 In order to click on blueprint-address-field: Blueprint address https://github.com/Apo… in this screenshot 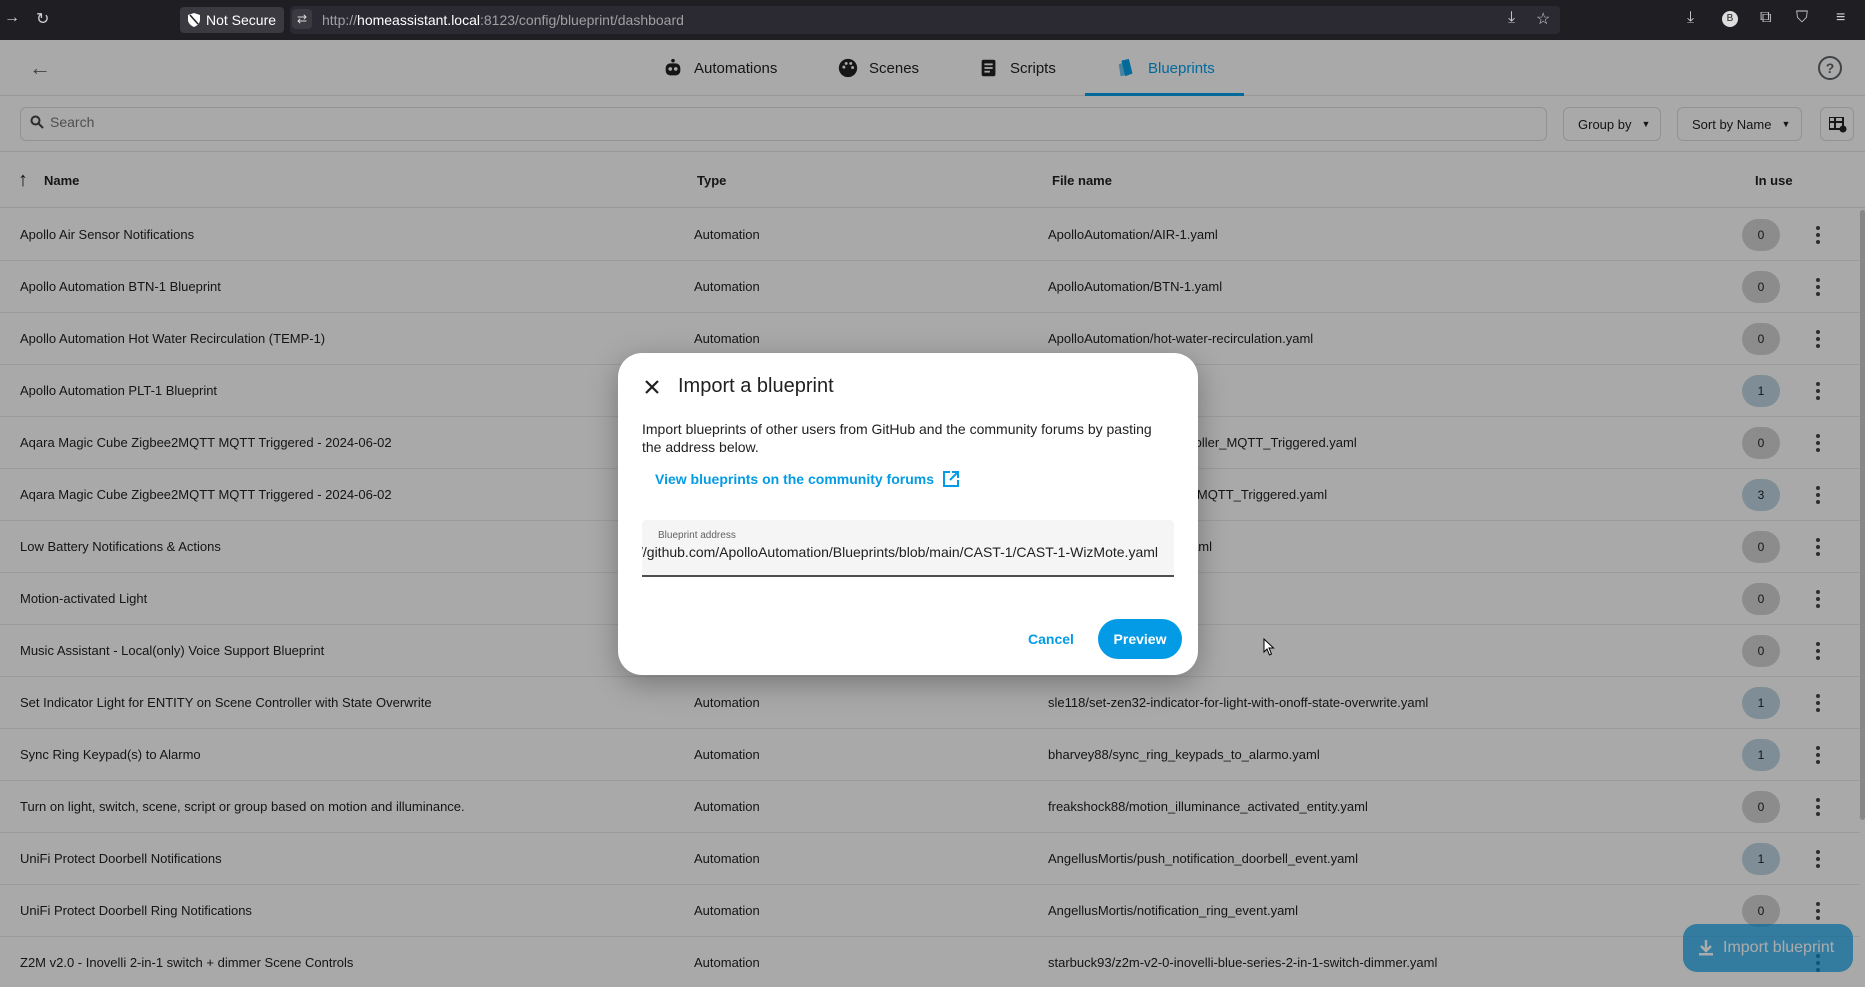, I will do `click(908, 548)`.